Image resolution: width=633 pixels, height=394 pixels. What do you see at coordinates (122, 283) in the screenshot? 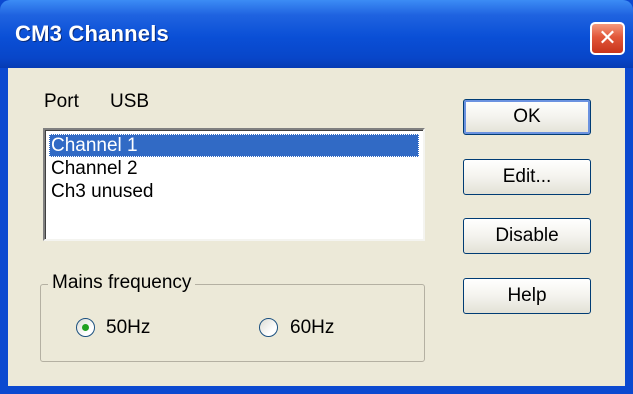
I see `mains-frequency-title: Mains frequency` at bounding box center [122, 283].